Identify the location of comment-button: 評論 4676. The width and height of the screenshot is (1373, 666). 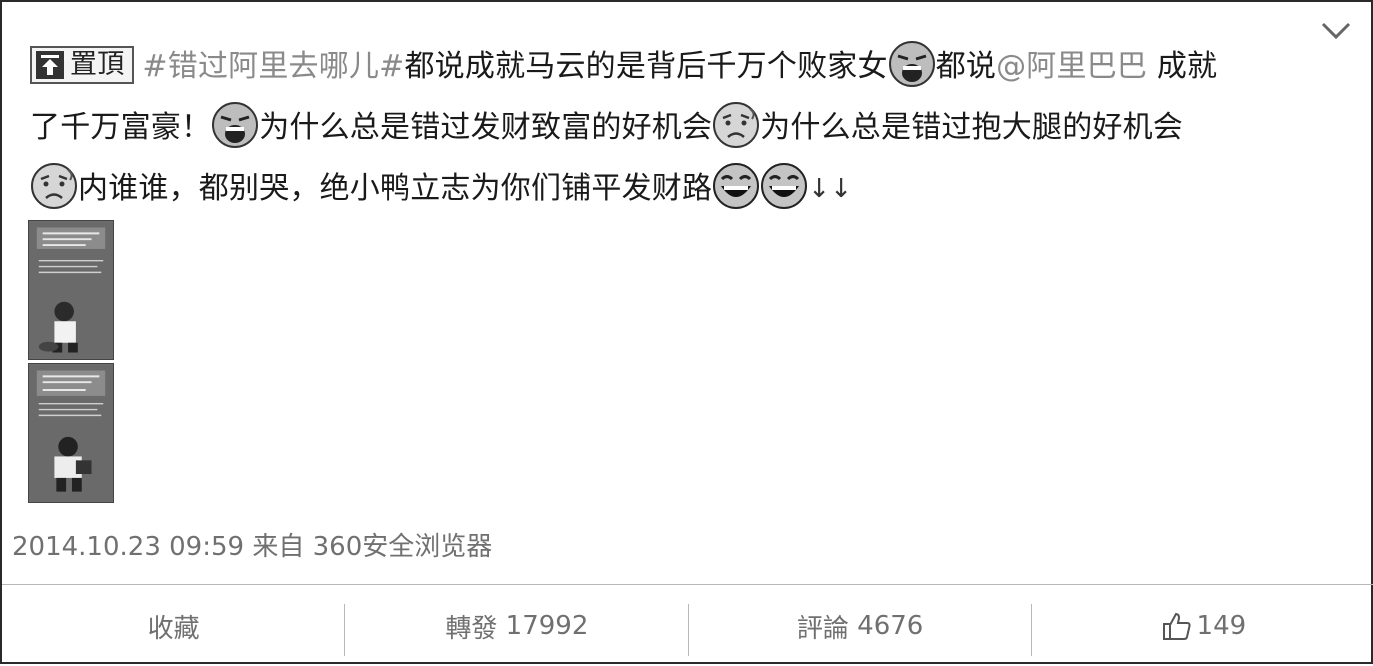
(860, 626).